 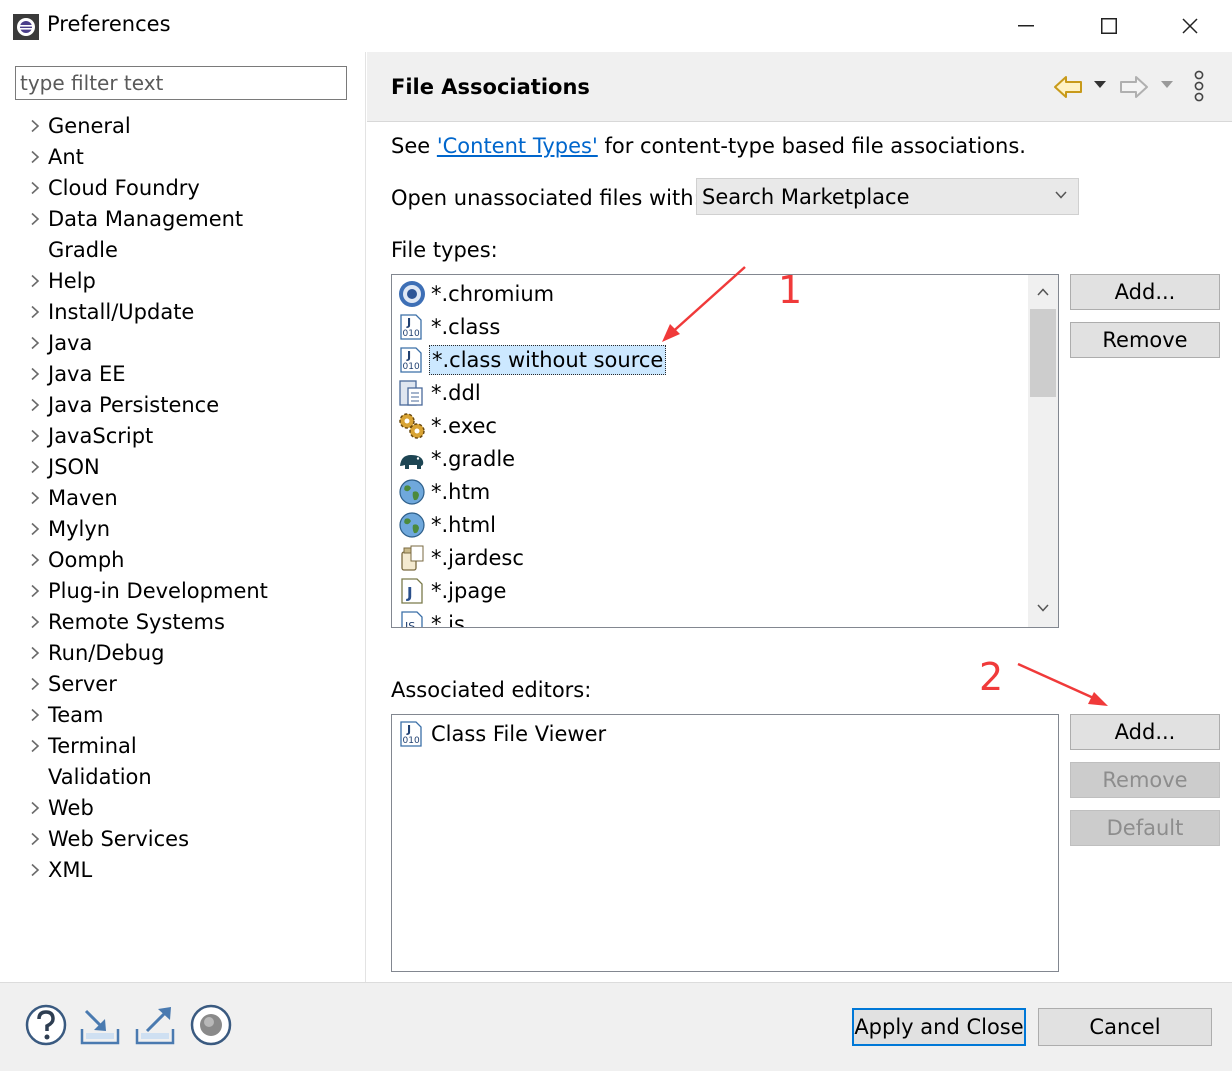 I want to click on file-type-row: JS *.js, so click(x=431, y=617).